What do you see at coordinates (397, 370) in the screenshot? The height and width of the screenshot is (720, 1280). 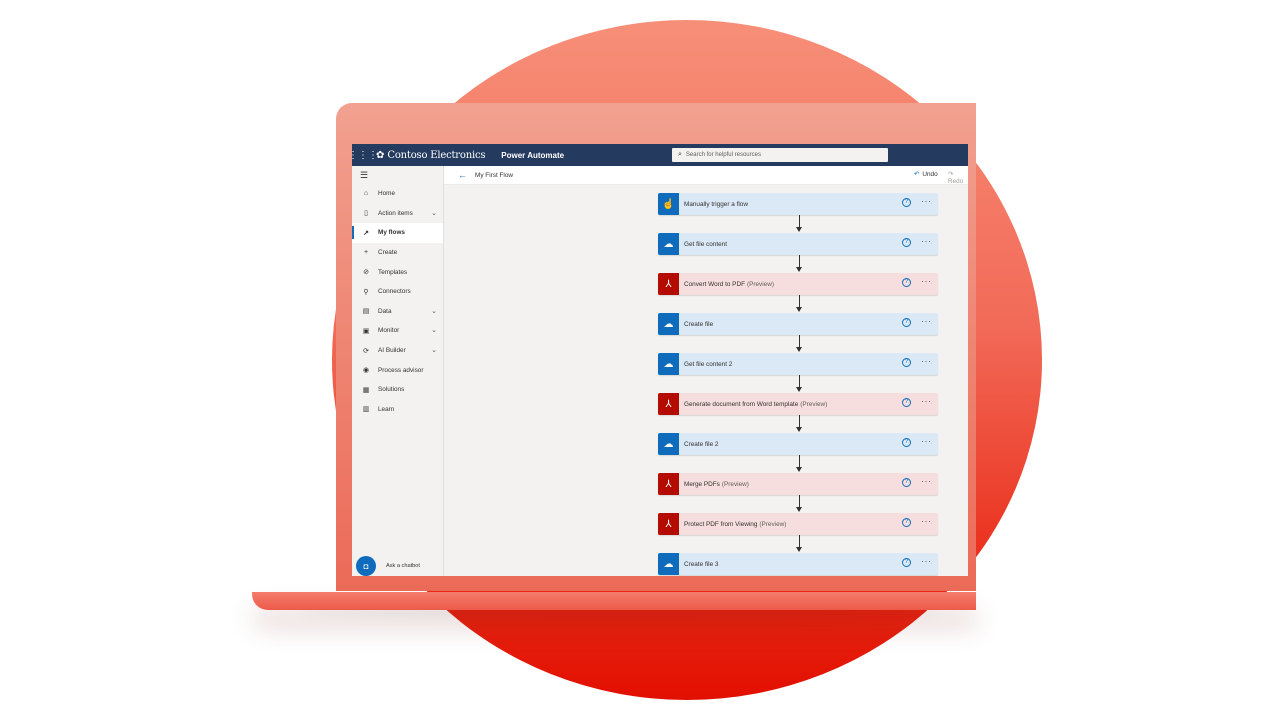 I see `sidebar-item-process-advisor: ◉ Process advisor` at bounding box center [397, 370].